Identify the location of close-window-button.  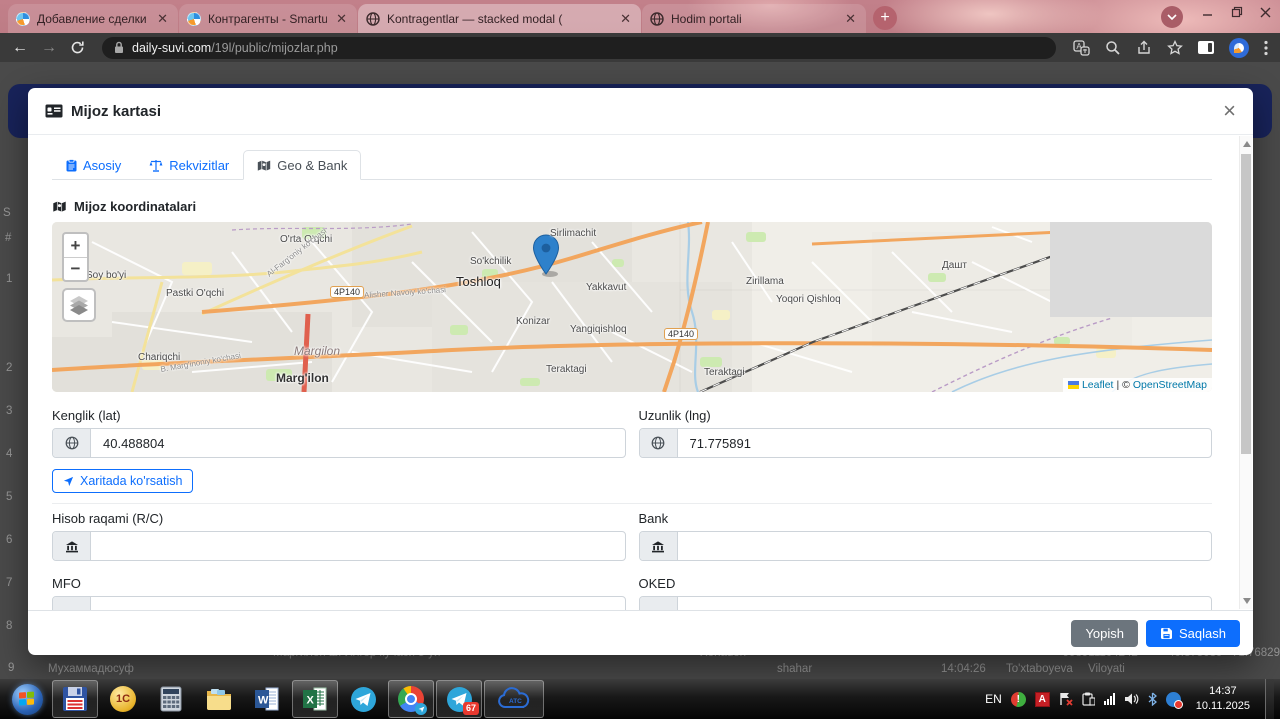
(1265, 12).